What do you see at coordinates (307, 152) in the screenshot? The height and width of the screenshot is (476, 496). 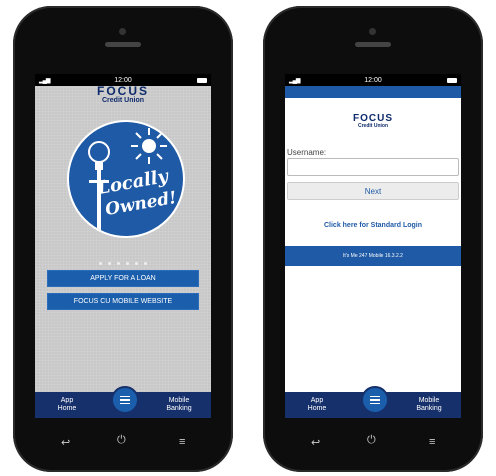 I see `username-label: Username:` at bounding box center [307, 152].